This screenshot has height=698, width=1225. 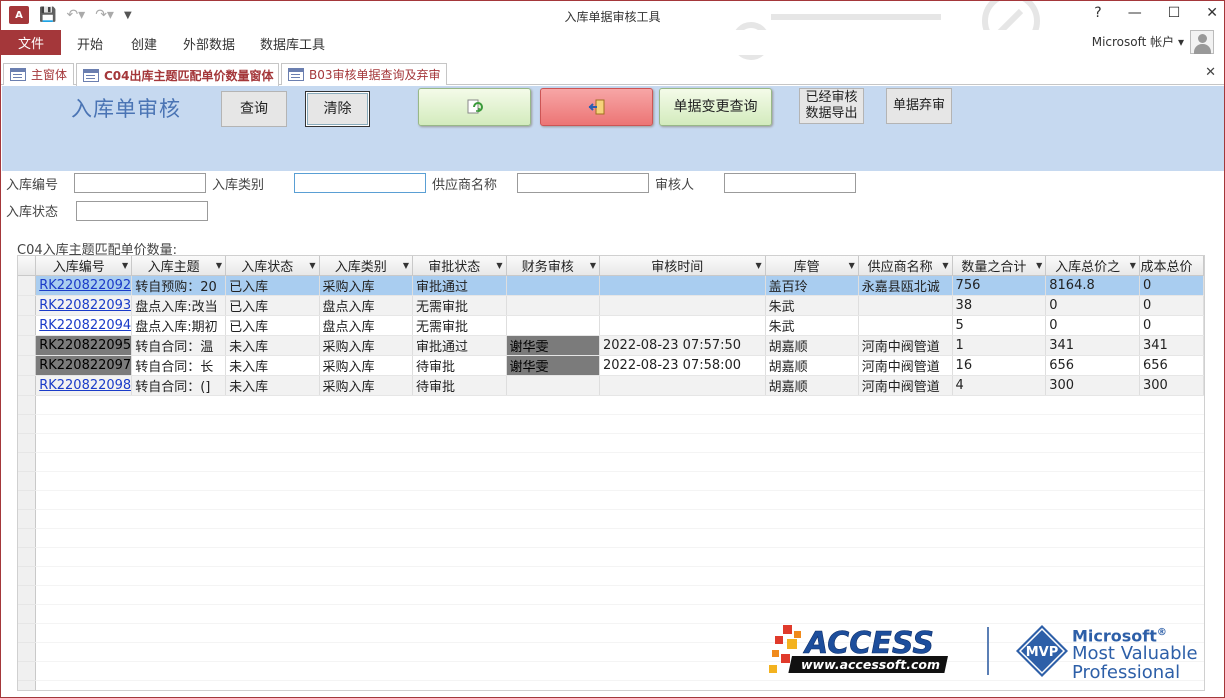 I want to click on column-header: 入库类别 ▼, so click(x=366, y=266).